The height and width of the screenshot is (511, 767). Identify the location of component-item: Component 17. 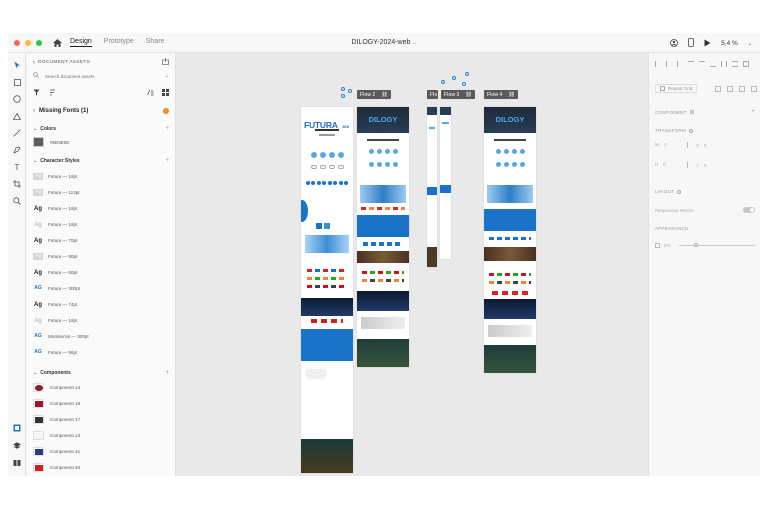
(56, 419).